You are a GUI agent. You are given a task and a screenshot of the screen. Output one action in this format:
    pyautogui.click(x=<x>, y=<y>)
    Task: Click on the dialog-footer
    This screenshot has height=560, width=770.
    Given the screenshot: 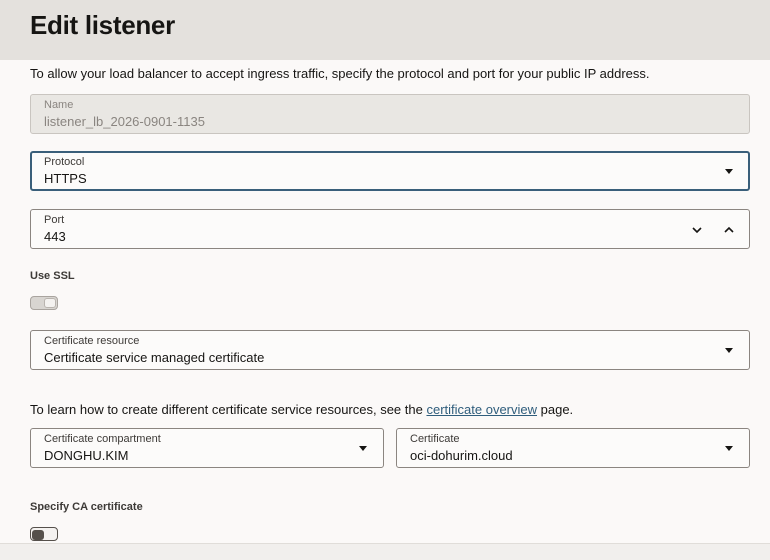 What is the action you would take?
    pyautogui.click(x=385, y=551)
    